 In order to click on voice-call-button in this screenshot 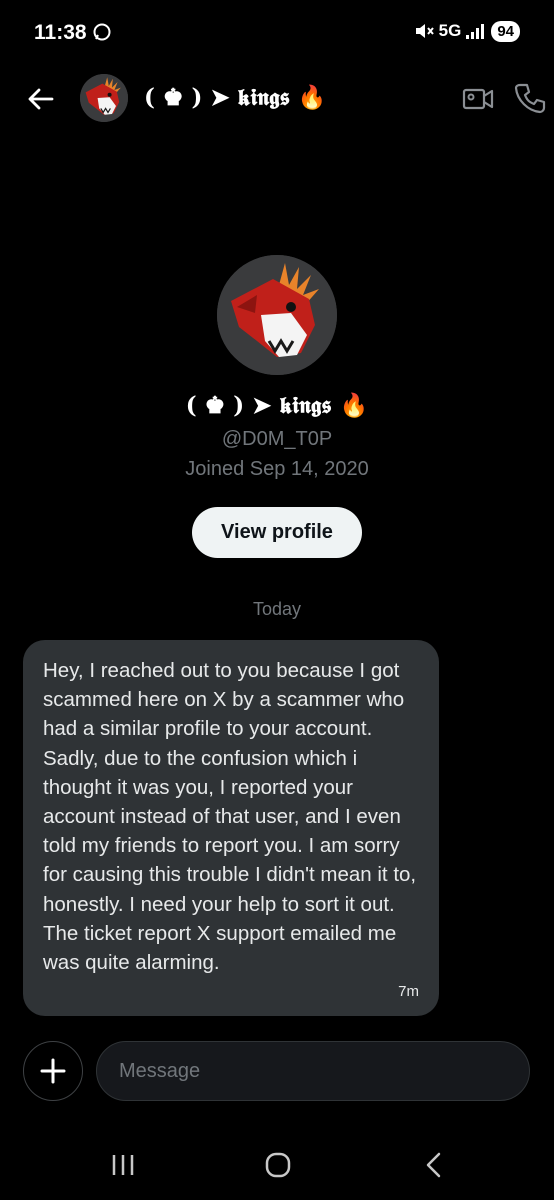, I will do `click(530, 98)`.